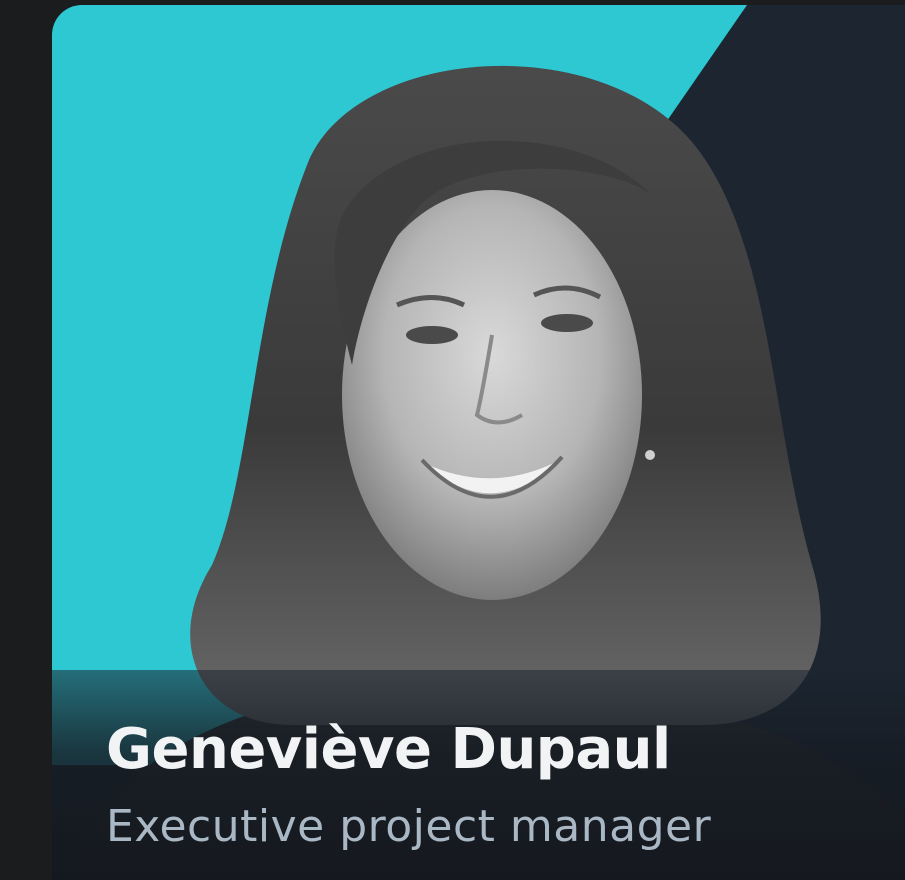 This screenshot has width=905, height=880. What do you see at coordinates (388, 749) in the screenshot?
I see `person-name: Geneviève Dupaul` at bounding box center [388, 749].